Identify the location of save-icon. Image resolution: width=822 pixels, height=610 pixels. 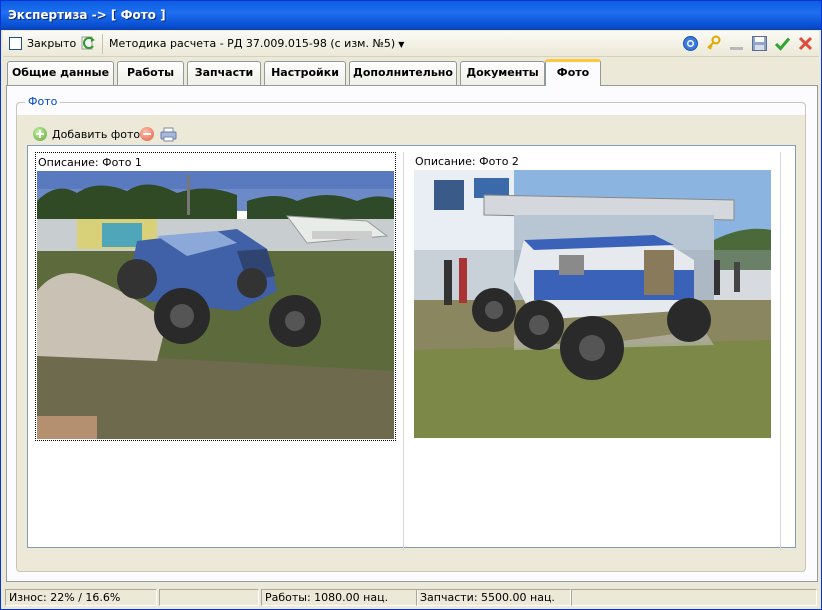
(759, 43).